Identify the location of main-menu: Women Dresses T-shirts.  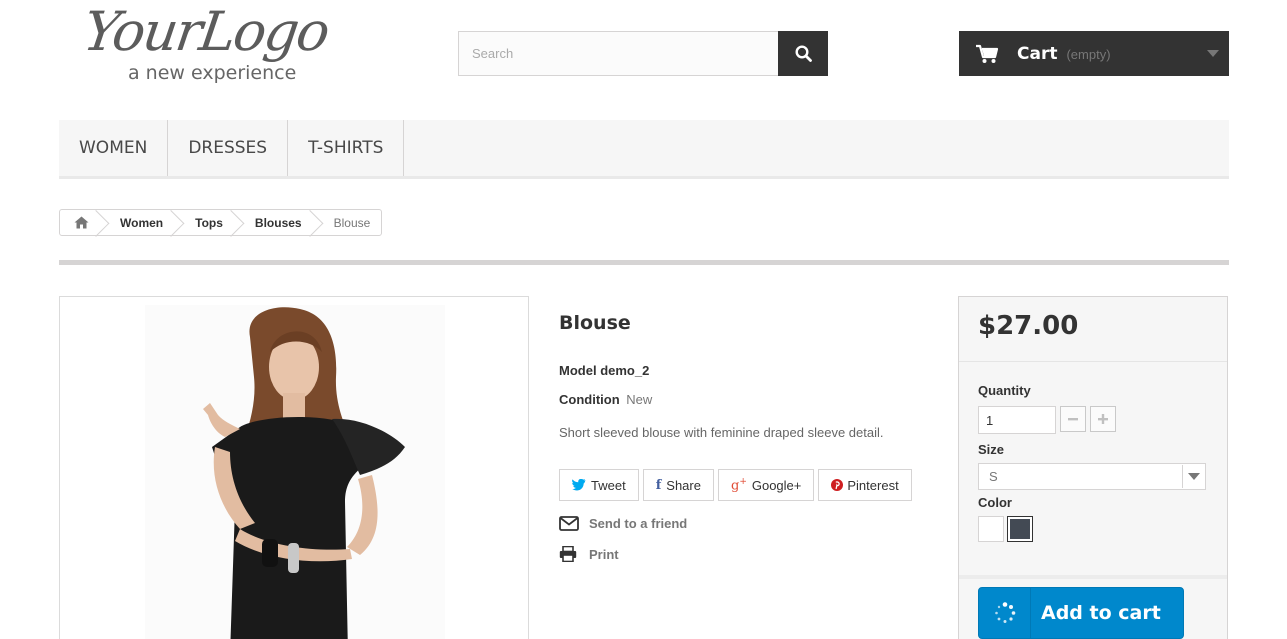
(644, 149).